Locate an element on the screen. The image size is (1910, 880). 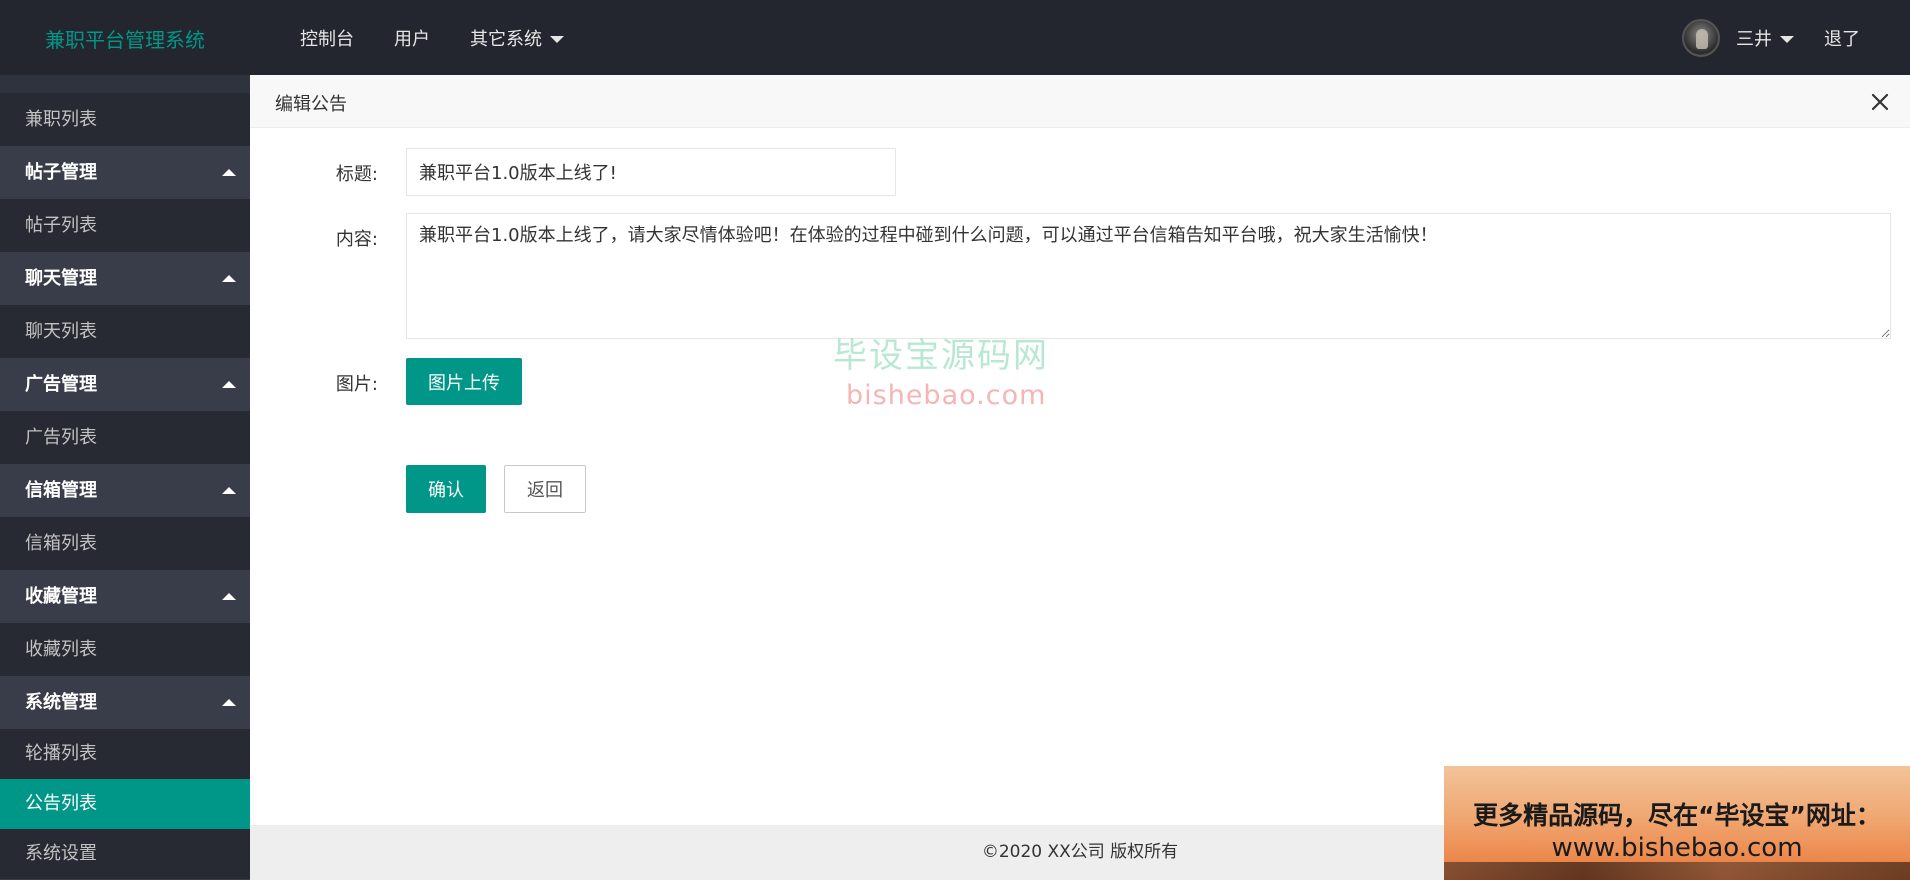
sidebar-item-ad-list: 广告列表 is located at coordinates (125, 437).